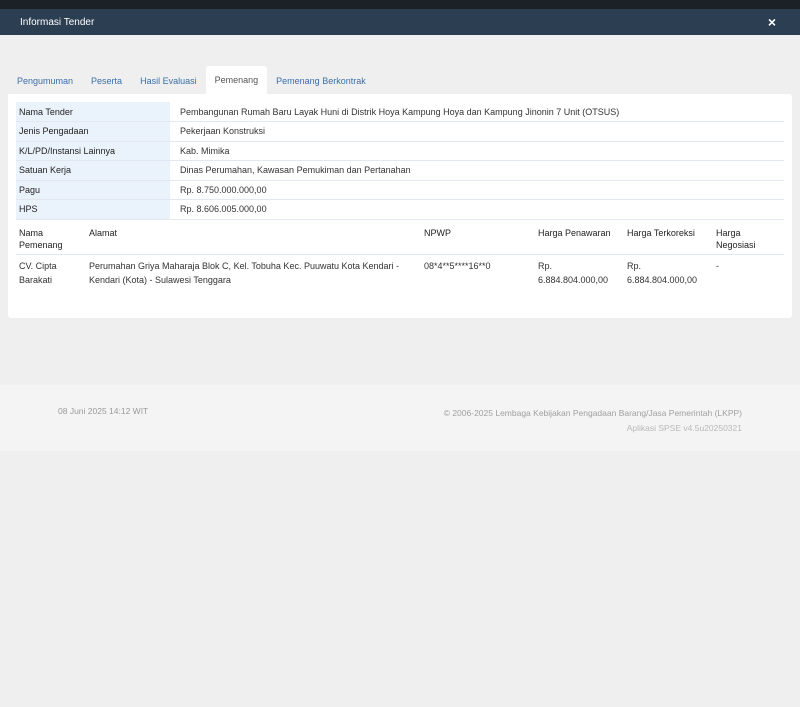  I want to click on header-text: Negosiasi, so click(736, 244).